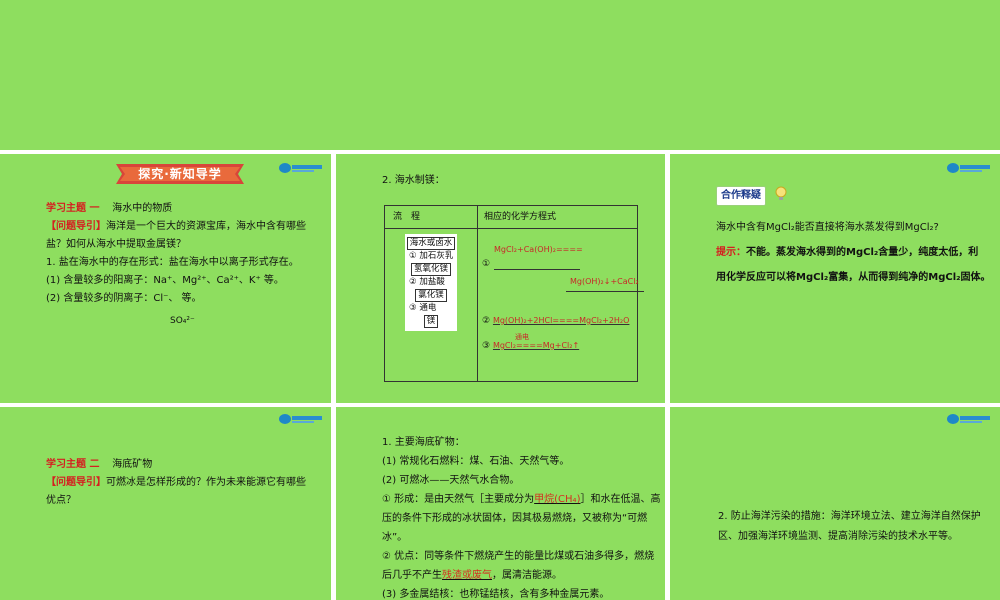 Image resolution: width=1000 pixels, height=600 pixels. Describe the element at coordinates (132, 464) in the screenshot. I see `topic-title: 海底矿物` at that location.